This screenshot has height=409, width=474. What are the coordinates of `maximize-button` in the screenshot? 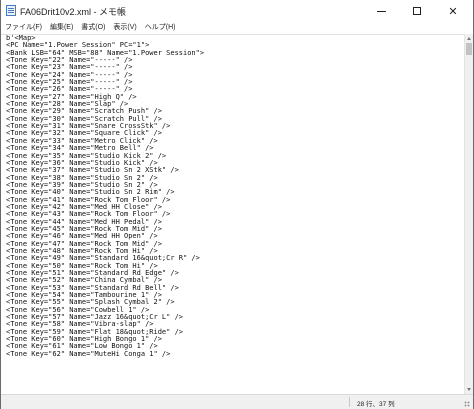 It's located at (417, 11).